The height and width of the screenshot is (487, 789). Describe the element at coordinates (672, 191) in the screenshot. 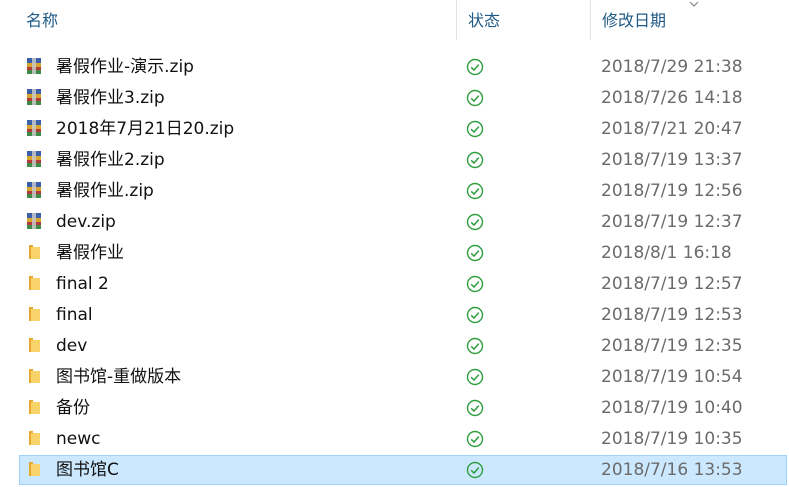

I see `file-modified-date: 2018/7/19 12:56` at that location.